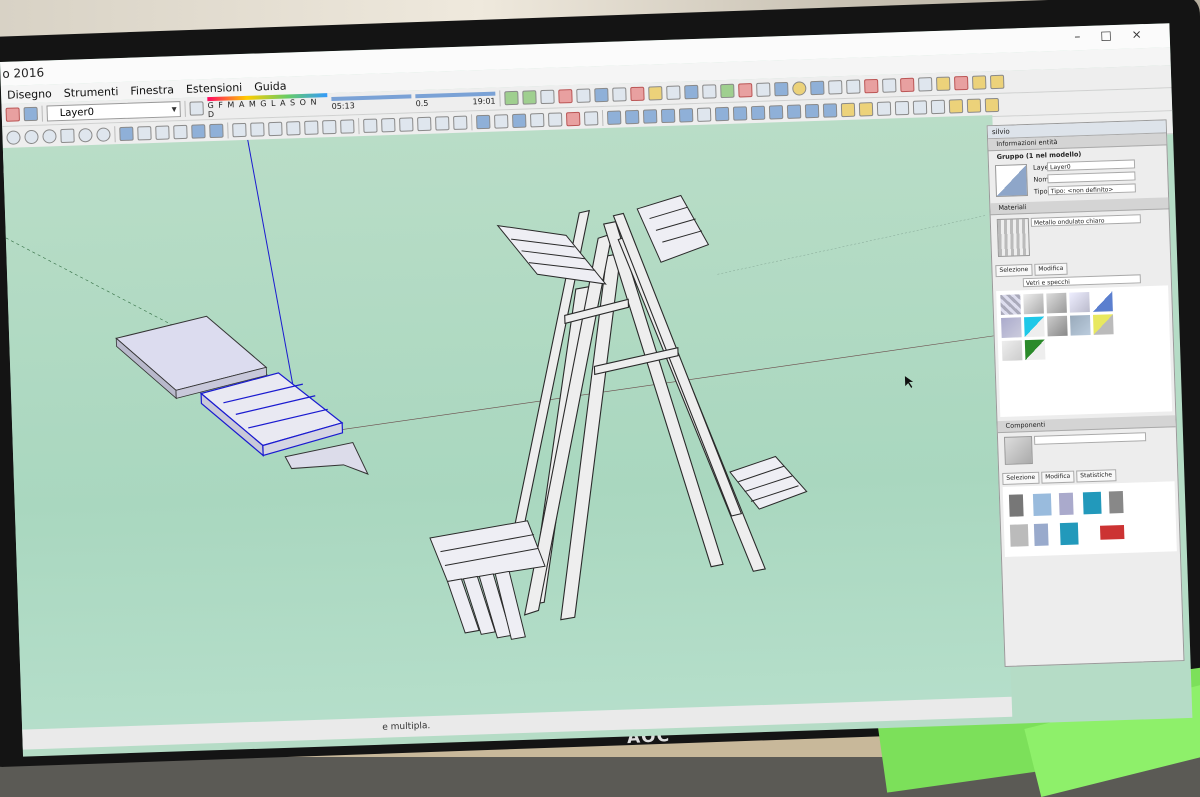 The width and height of the screenshot is (1200, 797). Describe the element at coordinates (91, 92) in the screenshot. I see `menu-strumenti: Strumenti` at that location.